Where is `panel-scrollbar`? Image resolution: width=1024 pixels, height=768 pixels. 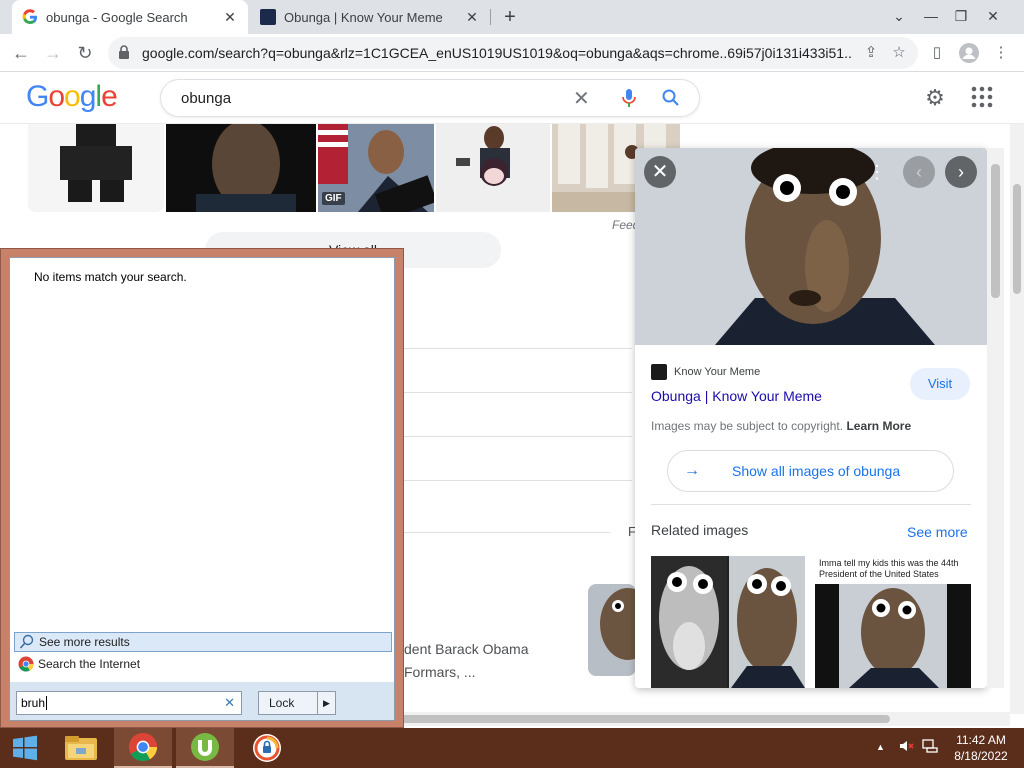
panel-scrollbar is located at coordinates (995, 418).